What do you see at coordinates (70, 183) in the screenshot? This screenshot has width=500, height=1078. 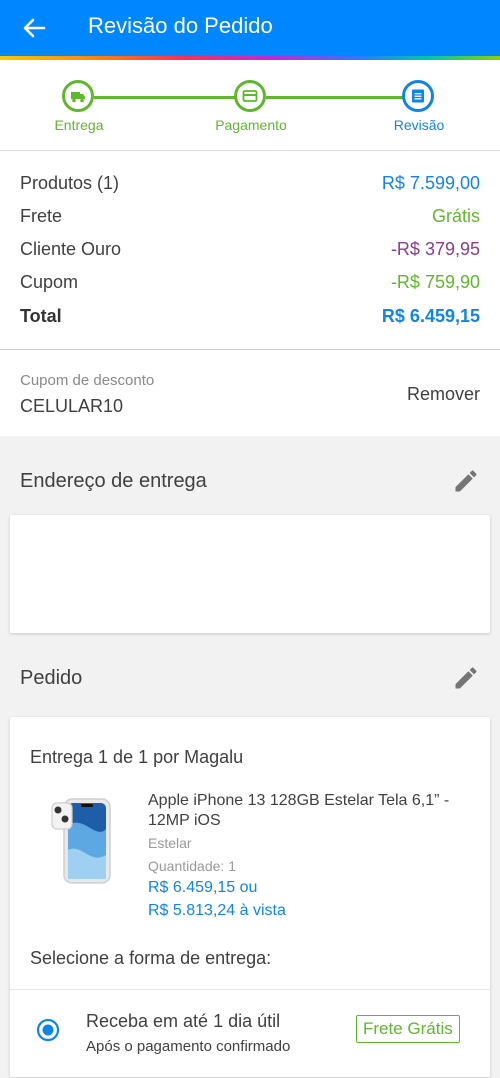 I see `summary-label: Produtos (1)` at bounding box center [70, 183].